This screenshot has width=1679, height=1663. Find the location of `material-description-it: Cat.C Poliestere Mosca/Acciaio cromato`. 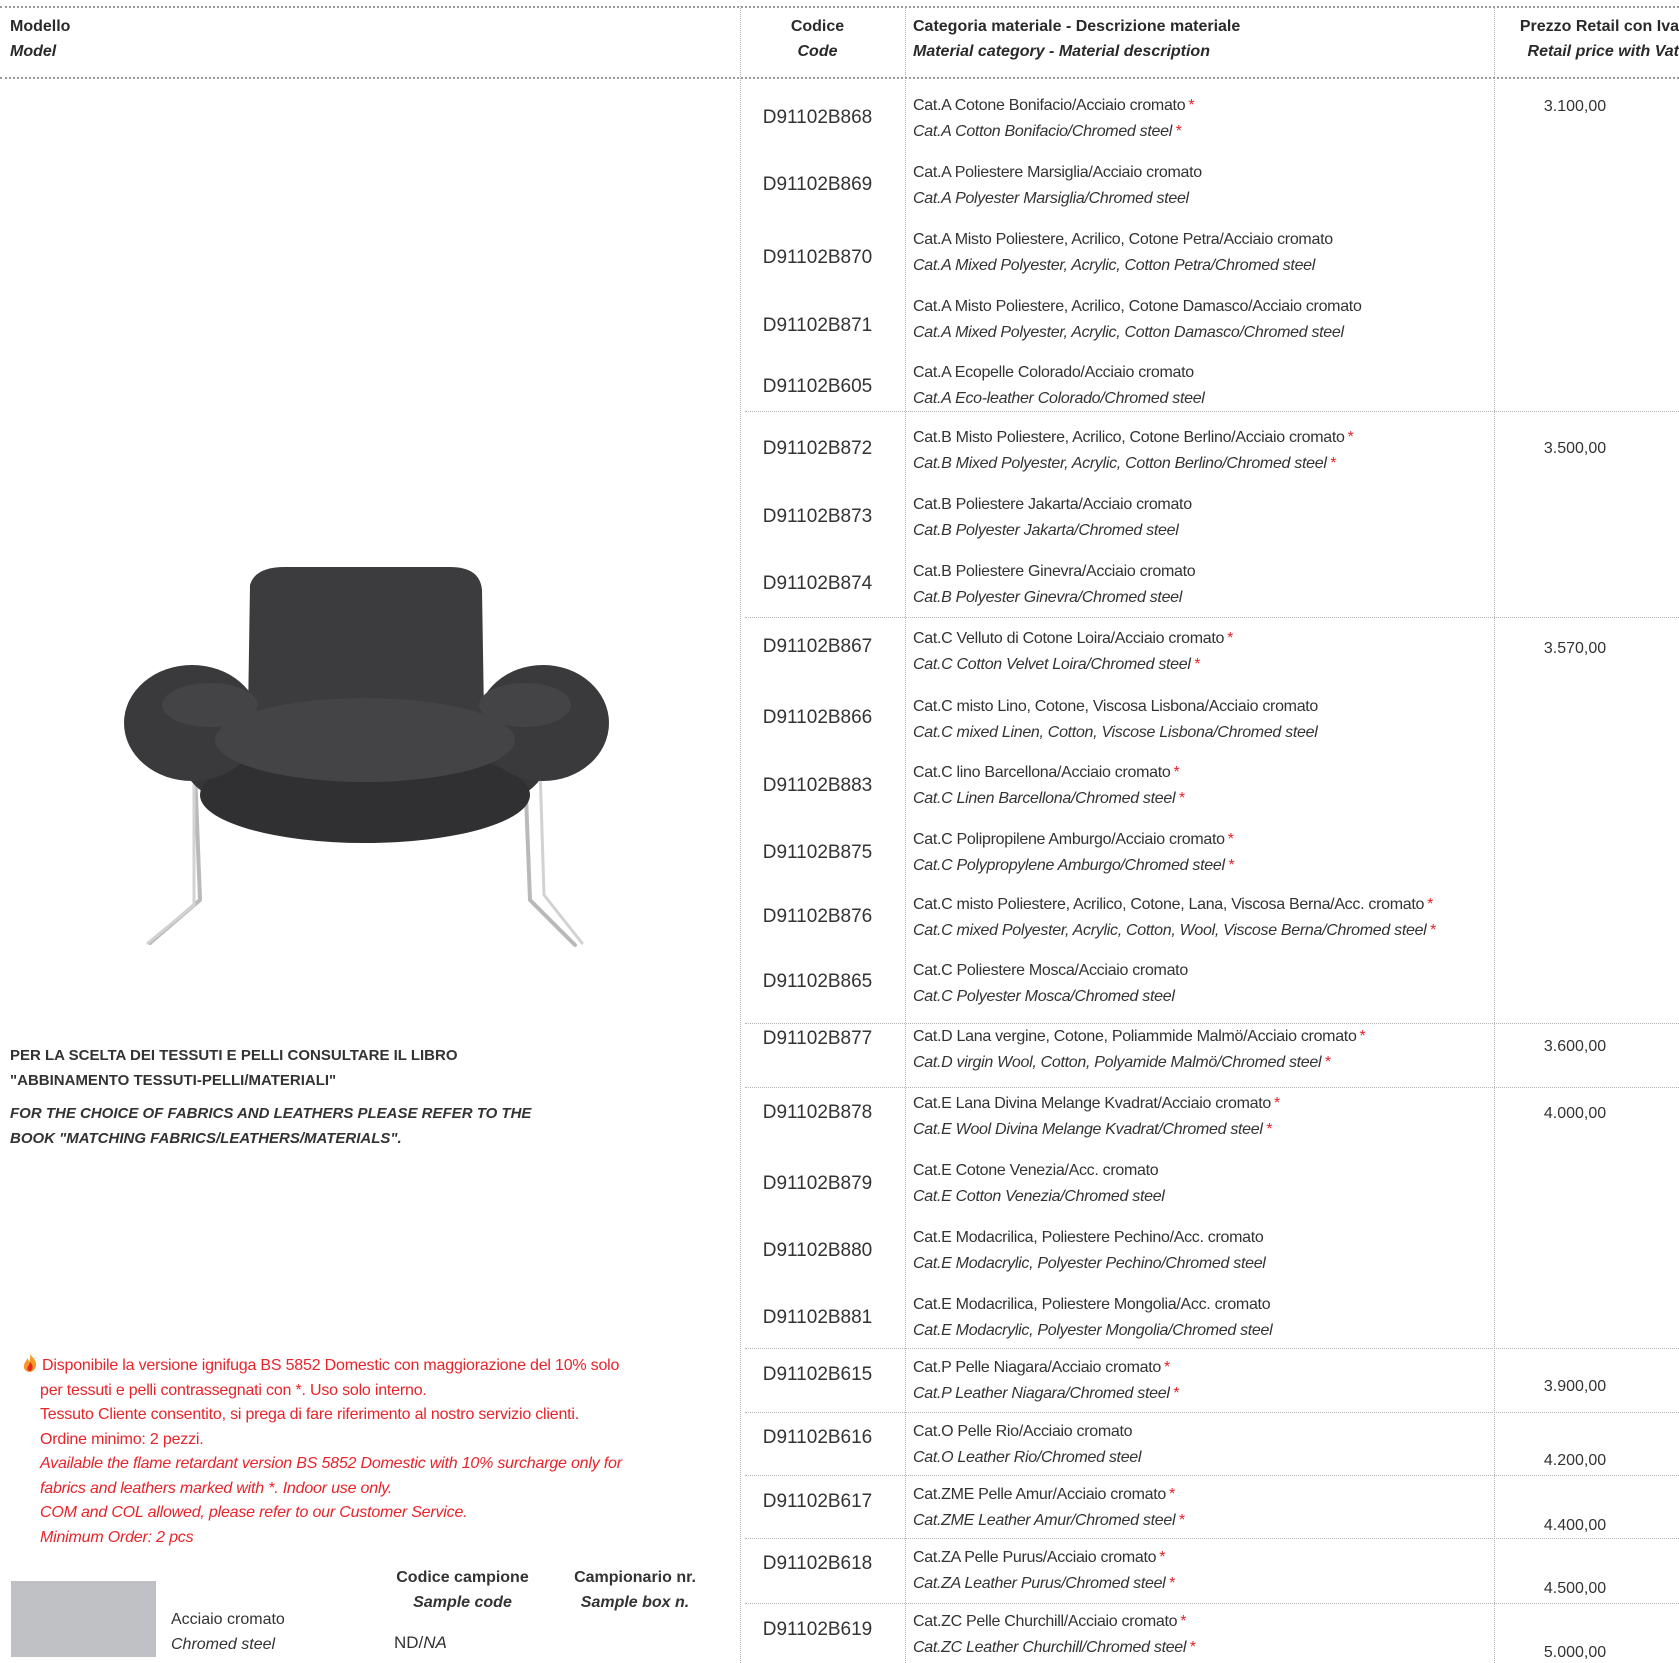

material-description-it: Cat.C Poliestere Mosca/Acciaio cromato is located at coordinates (1050, 970).